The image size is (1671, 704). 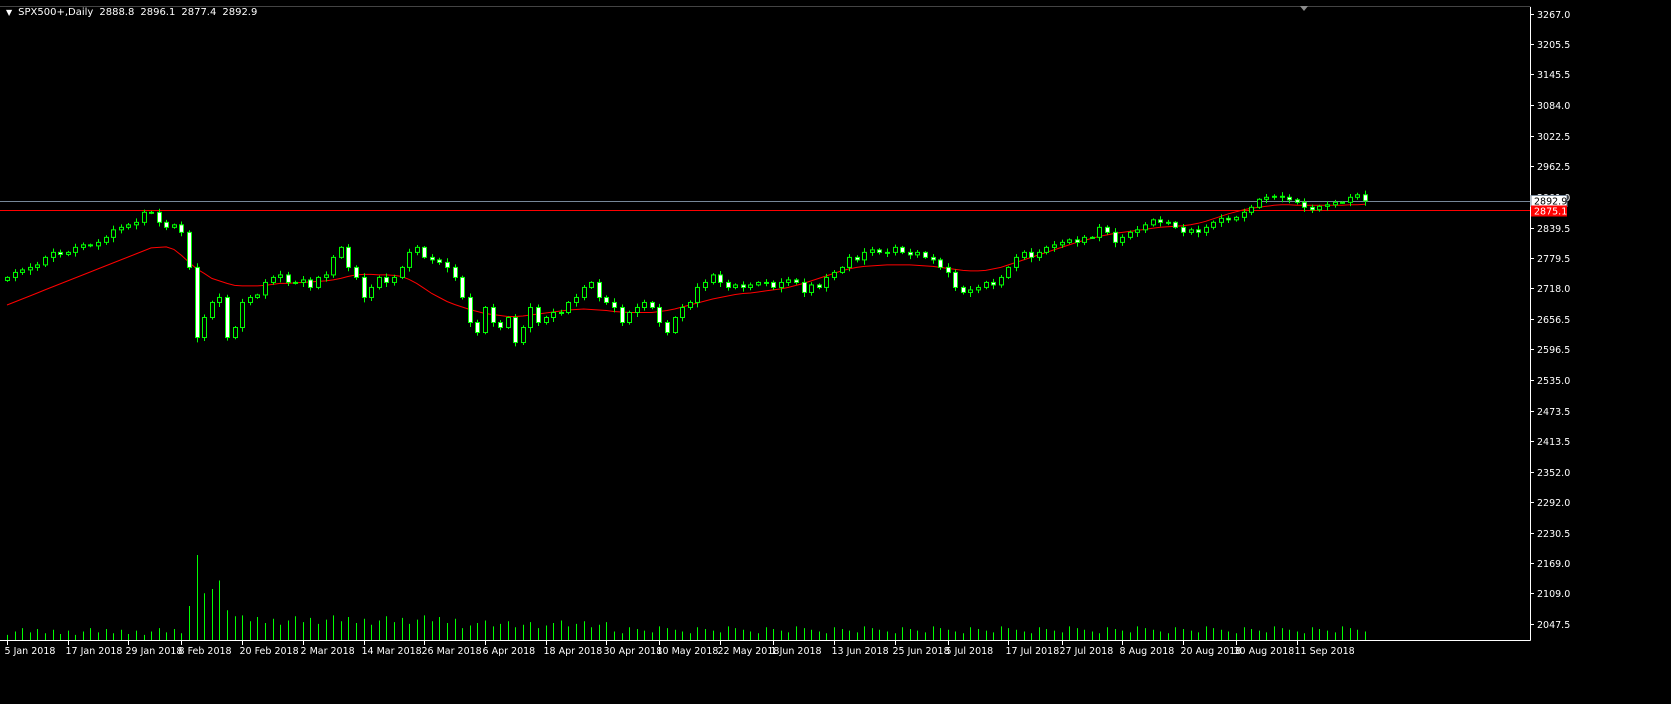 What do you see at coordinates (392, 651) in the screenshot?
I see `time-tick-label: 14 Mar 2018` at bounding box center [392, 651].